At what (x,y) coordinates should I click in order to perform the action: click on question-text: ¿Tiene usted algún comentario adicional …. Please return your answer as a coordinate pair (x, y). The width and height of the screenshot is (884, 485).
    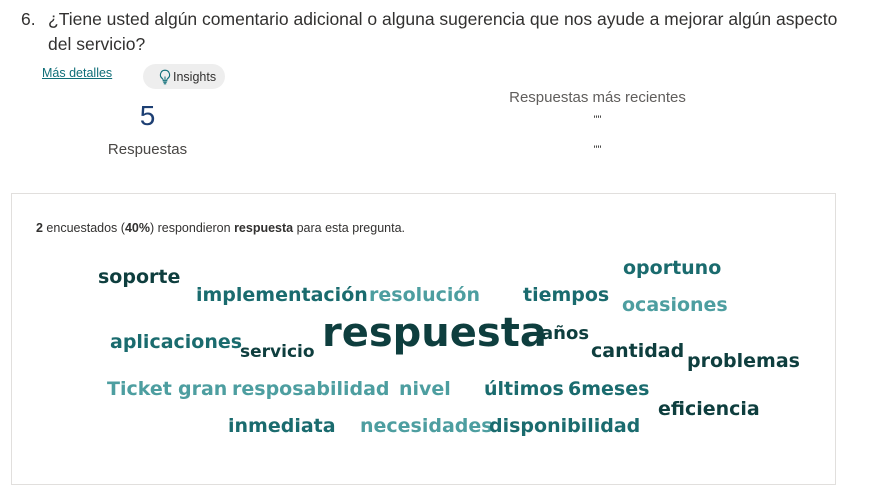
    Looking at the image, I should click on (443, 31).